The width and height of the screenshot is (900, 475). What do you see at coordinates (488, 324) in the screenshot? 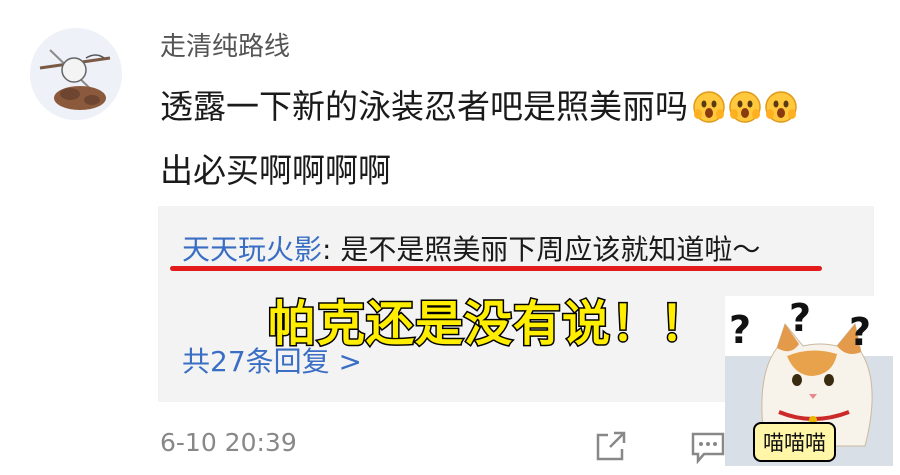
I see `overlay-caption: 帕克还是没有说！！` at bounding box center [488, 324].